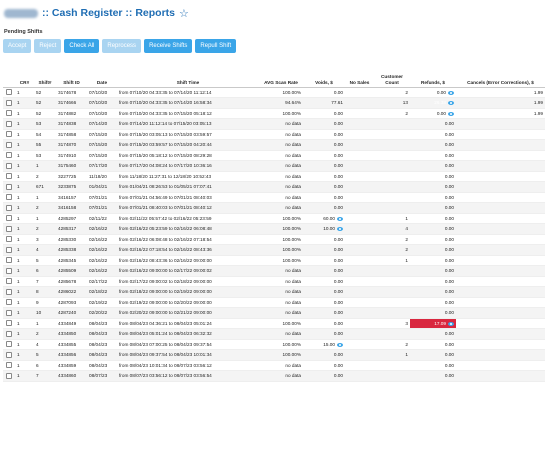 This screenshot has width=550, height=457. What do you see at coordinates (406, 355) in the screenshot?
I see `customer-count-cell: 1` at bounding box center [406, 355].